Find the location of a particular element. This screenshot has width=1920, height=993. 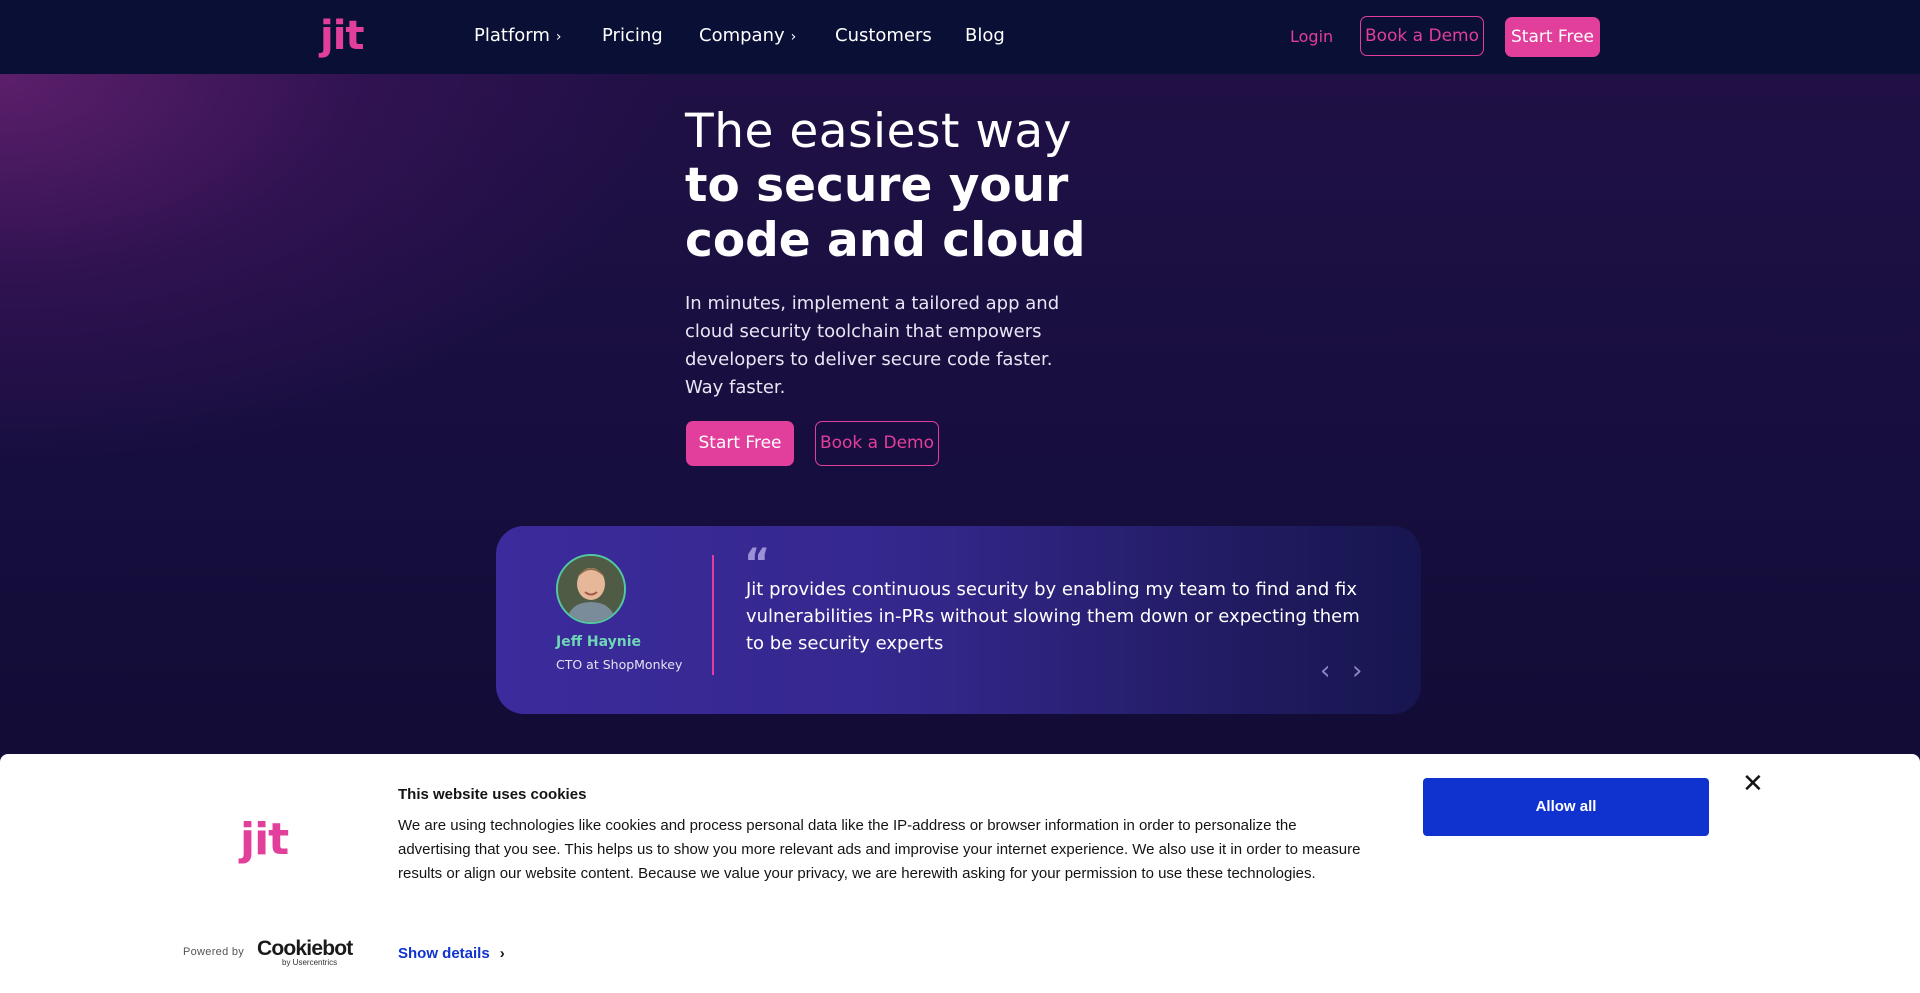

powered-by-label: Powered by is located at coordinates (214, 952).